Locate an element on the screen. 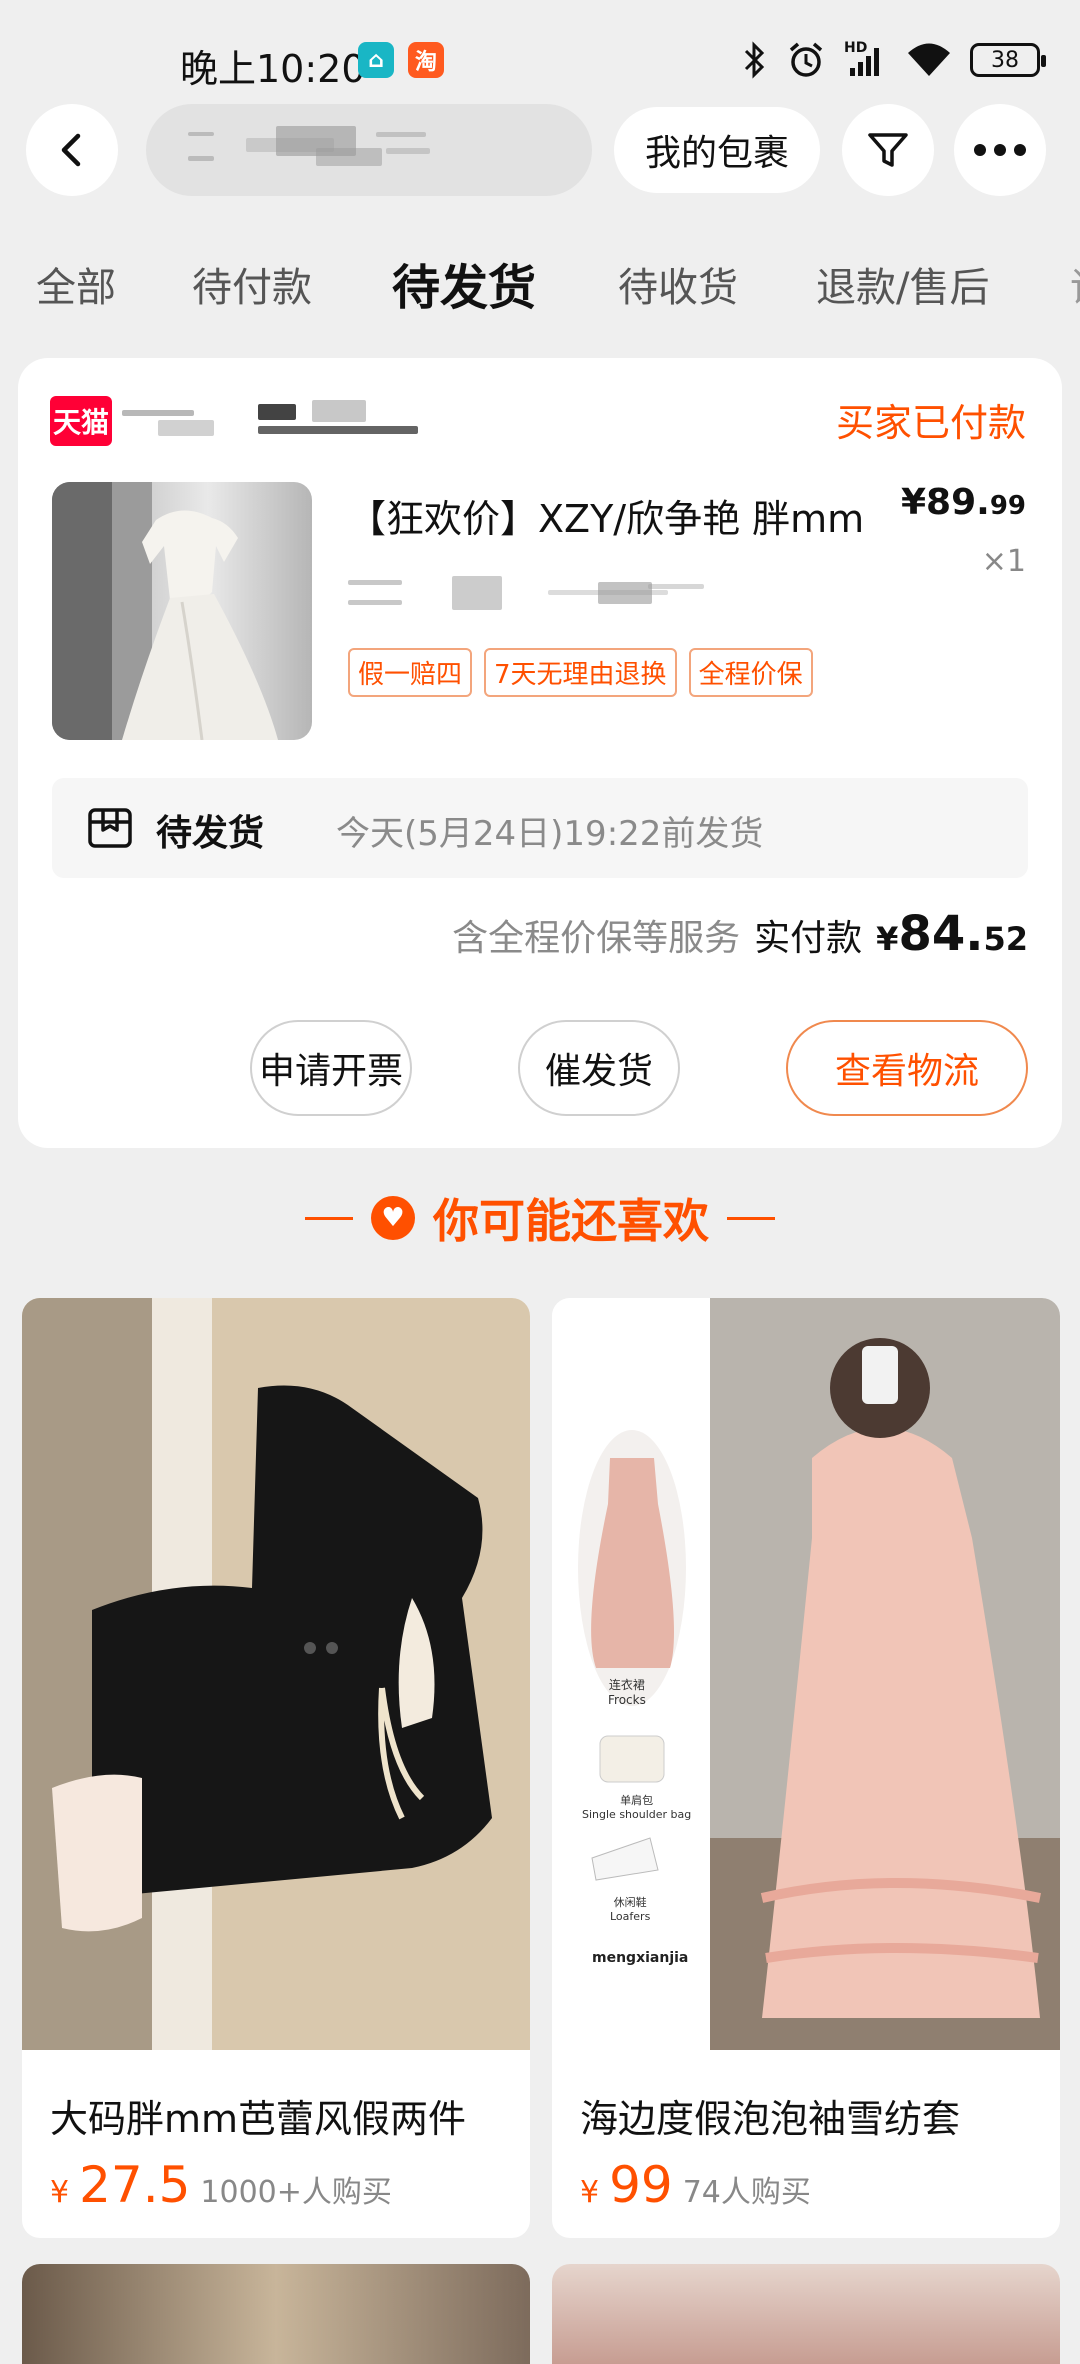  order-status: 买家已付款 is located at coordinates (930, 423).